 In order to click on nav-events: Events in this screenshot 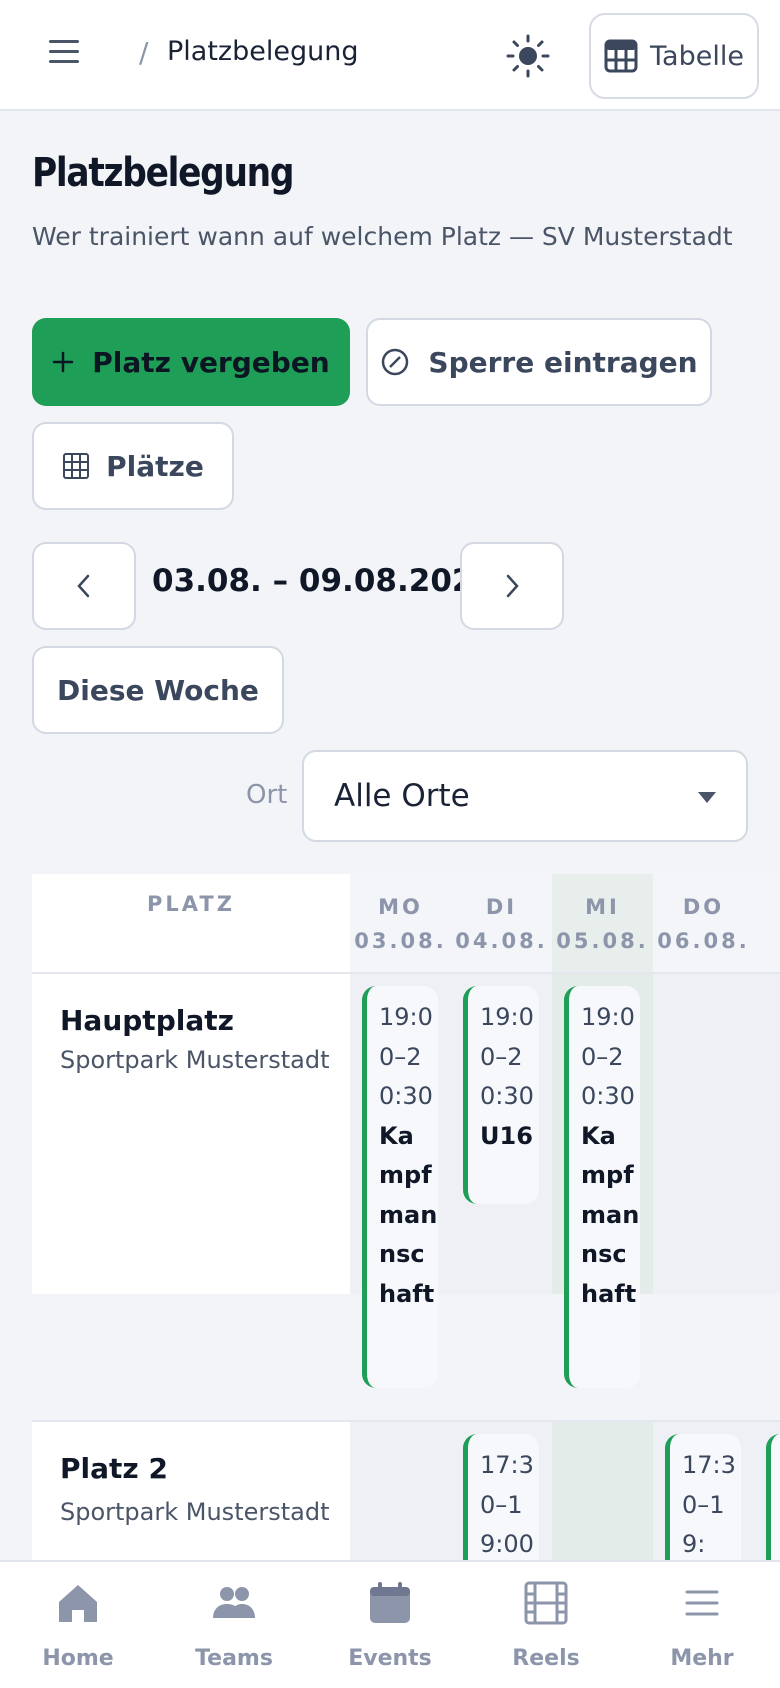, I will do `click(390, 1625)`.